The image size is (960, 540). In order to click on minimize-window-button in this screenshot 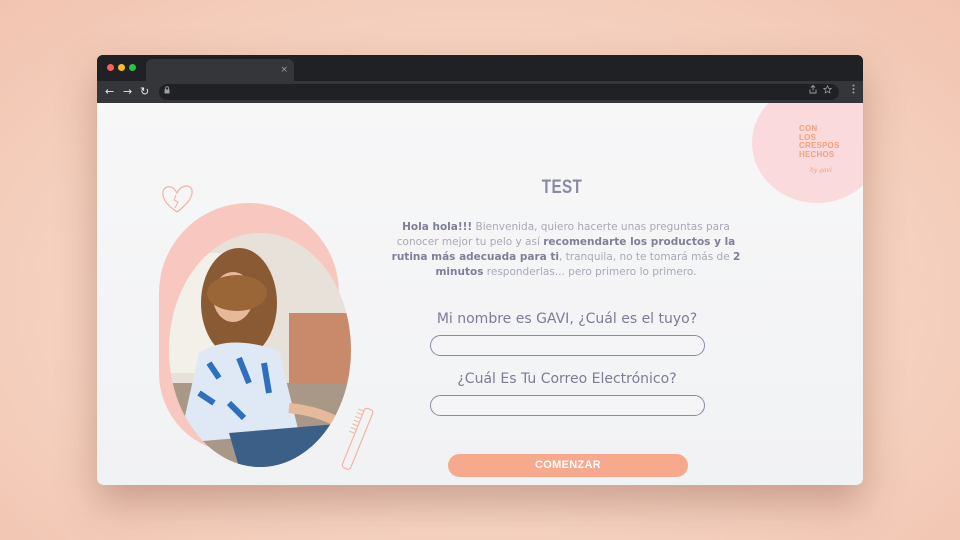, I will do `click(121, 67)`.